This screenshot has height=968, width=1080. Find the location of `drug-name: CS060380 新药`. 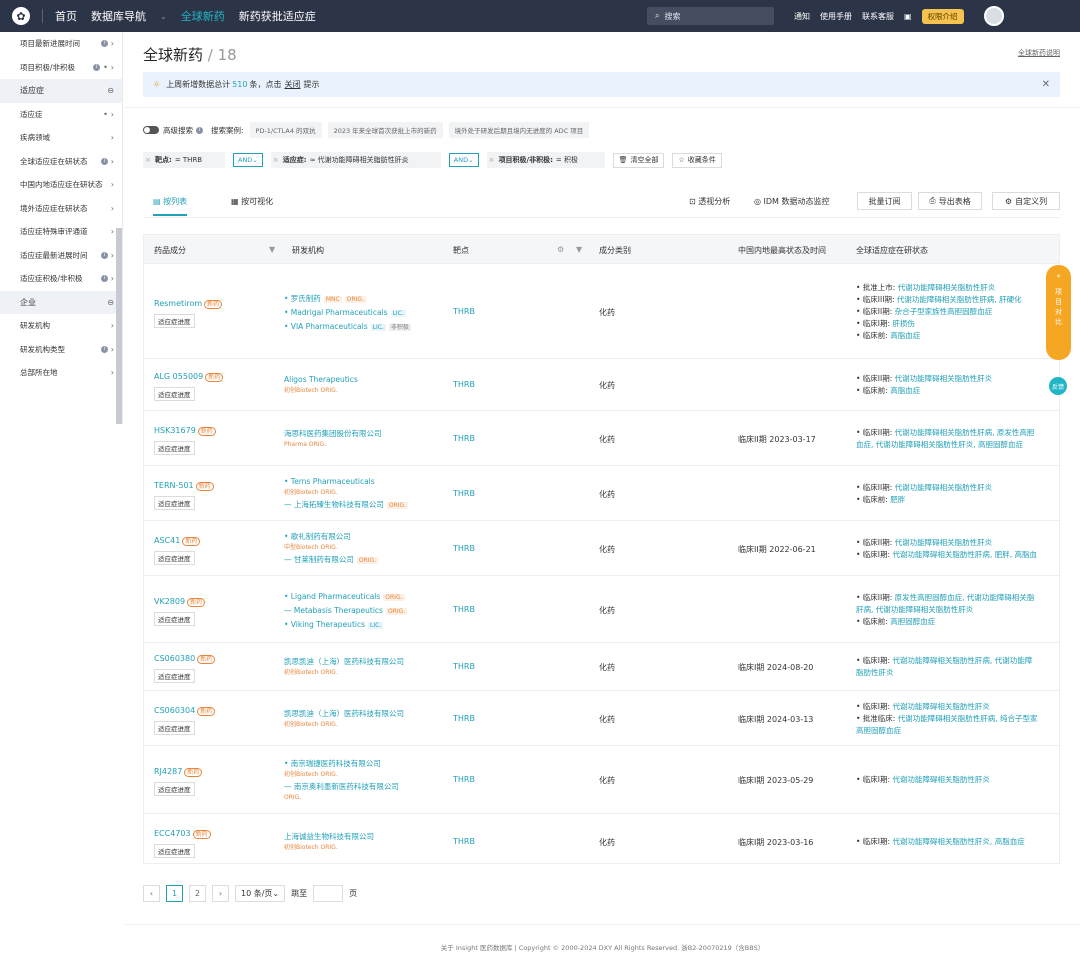

drug-name: CS060380 新药 is located at coordinates (185, 659).